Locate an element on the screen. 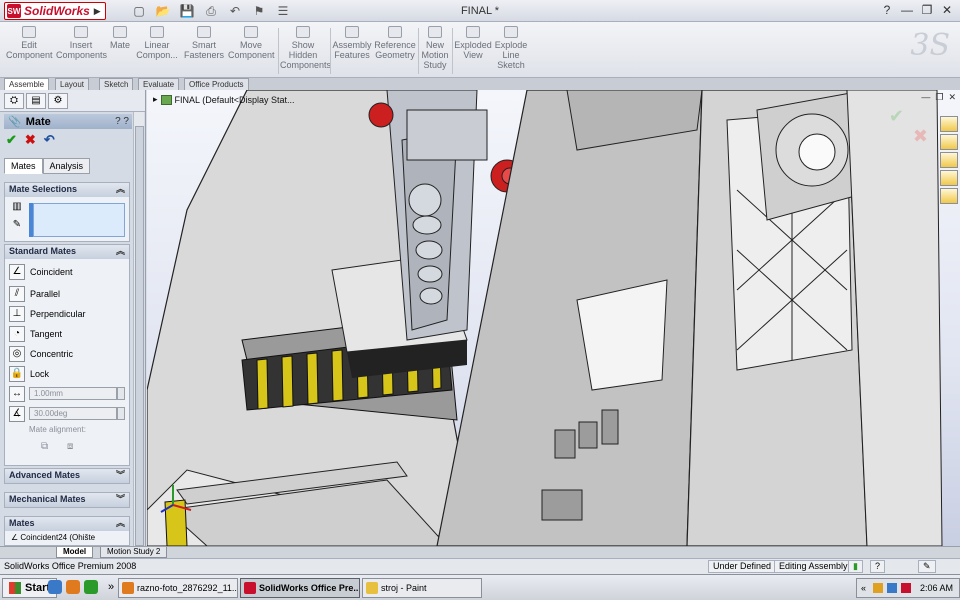 The image size is (960, 600). section-header: Mate Selections ︽ is located at coordinates (67, 190).